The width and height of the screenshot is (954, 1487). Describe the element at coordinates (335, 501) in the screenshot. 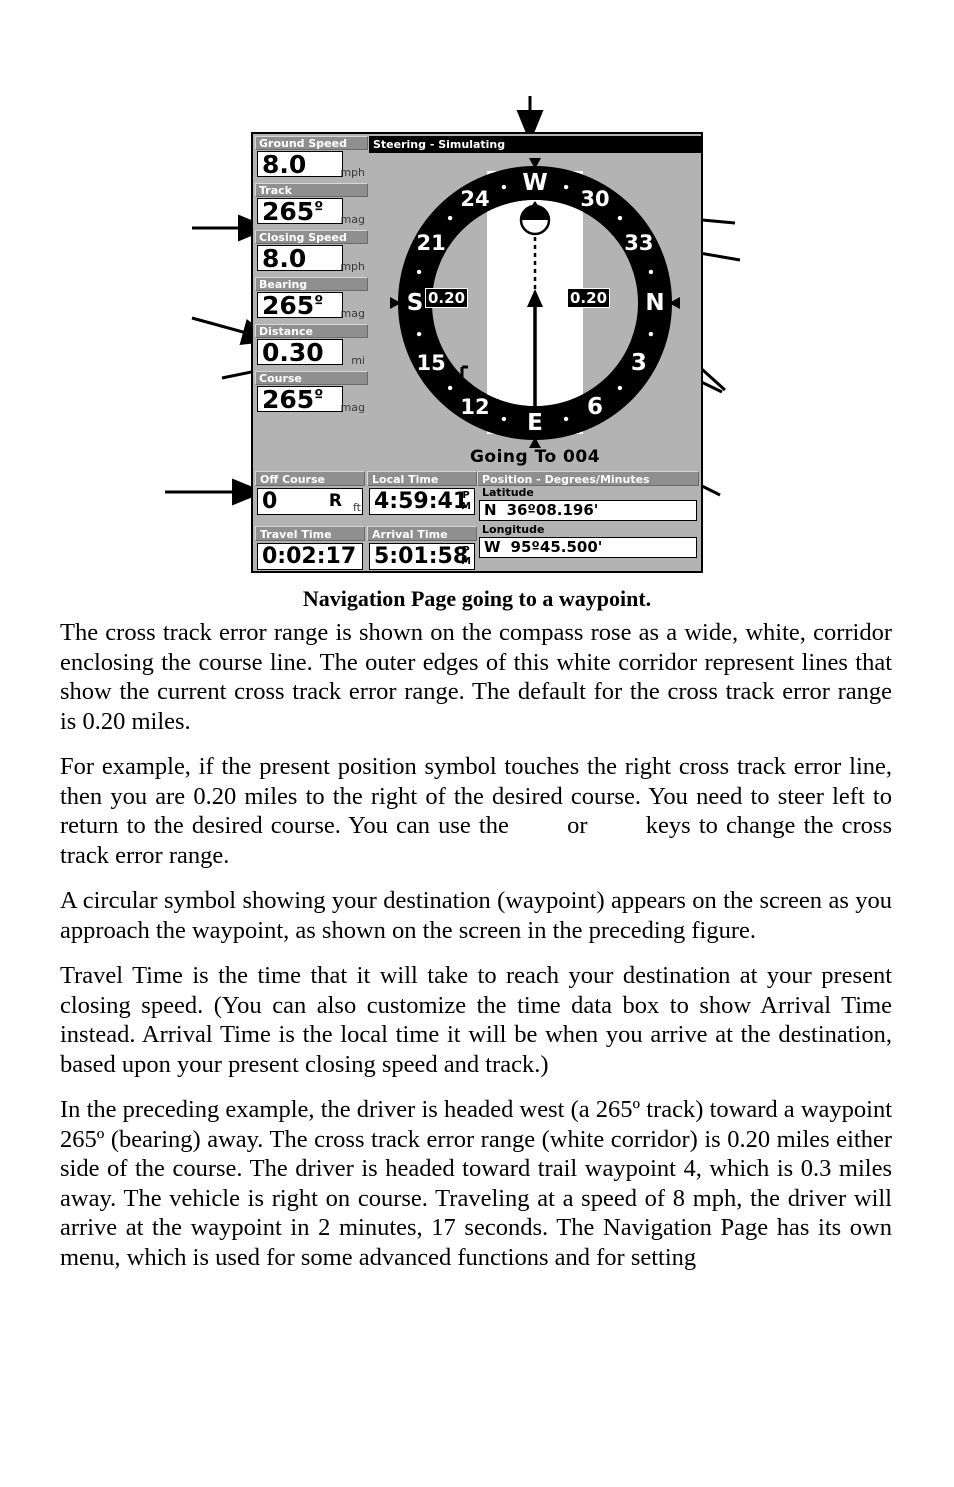

I see `off-course-side: R` at that location.